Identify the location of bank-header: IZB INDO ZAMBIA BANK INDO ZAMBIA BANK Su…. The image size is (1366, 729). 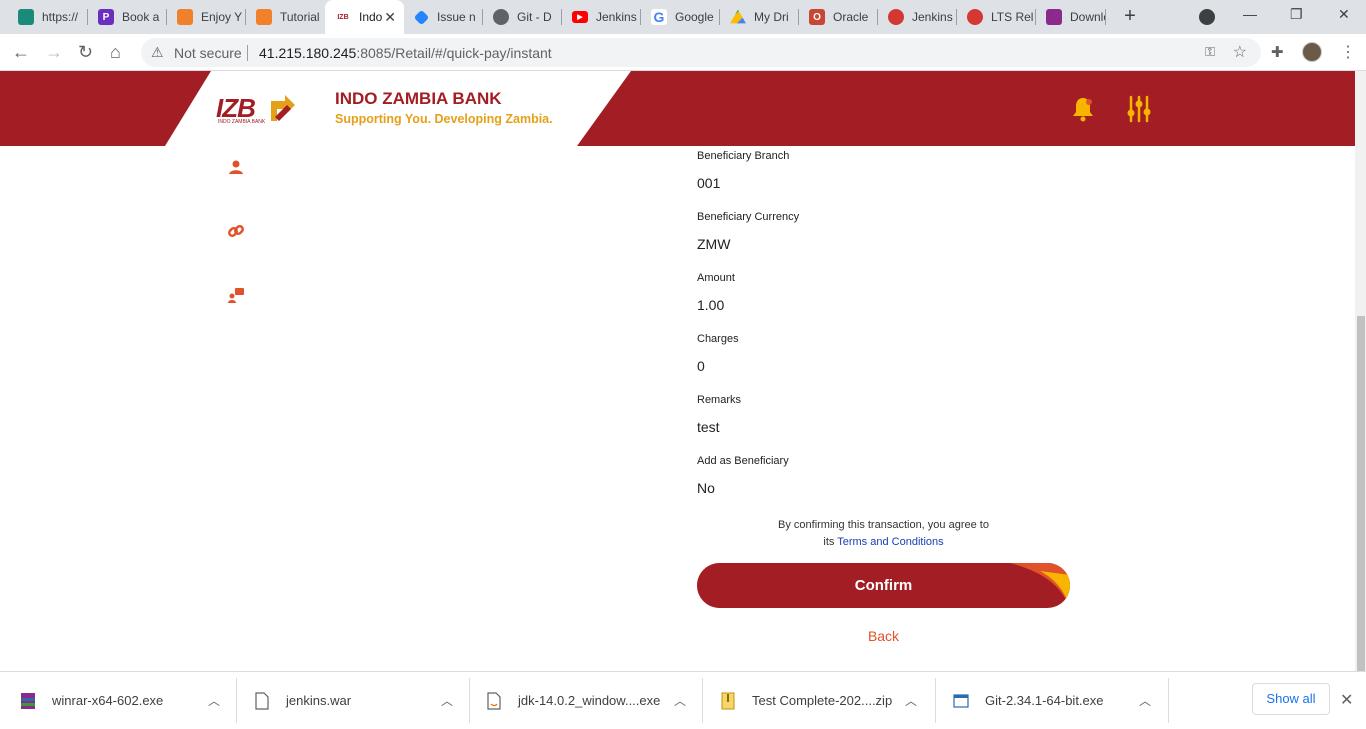
(683, 108).